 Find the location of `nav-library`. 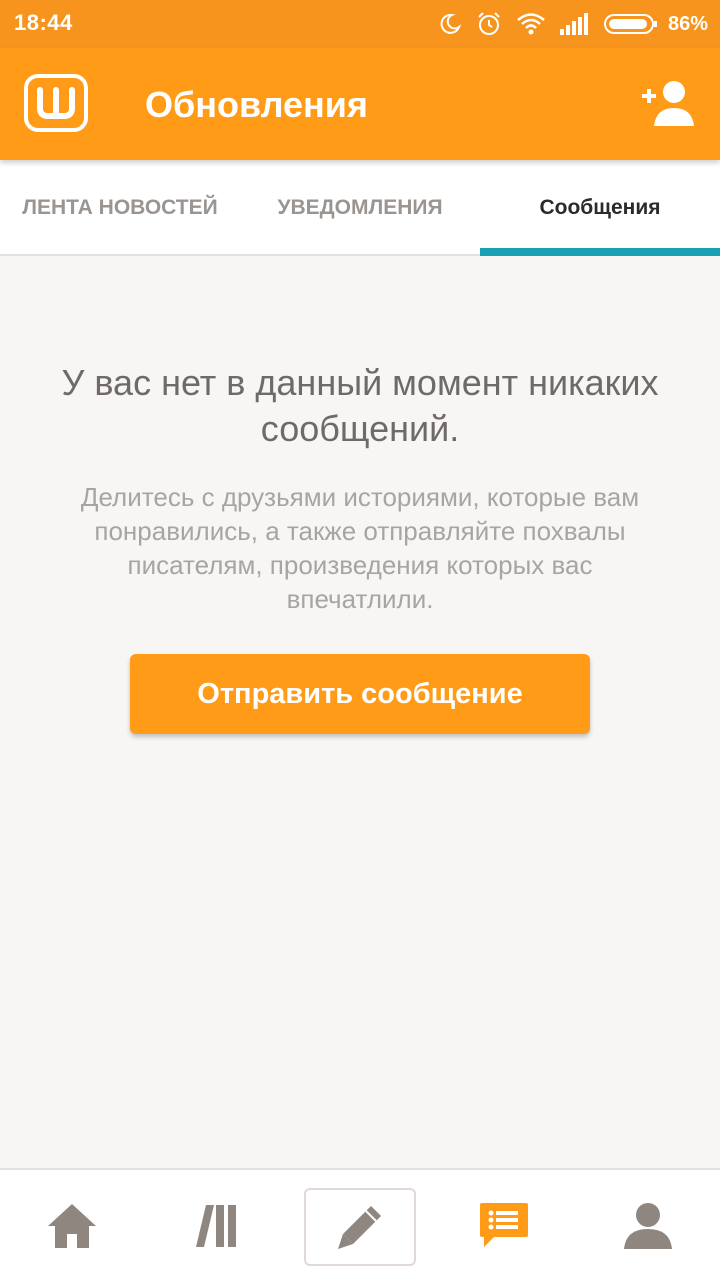

nav-library is located at coordinates (216, 1225).